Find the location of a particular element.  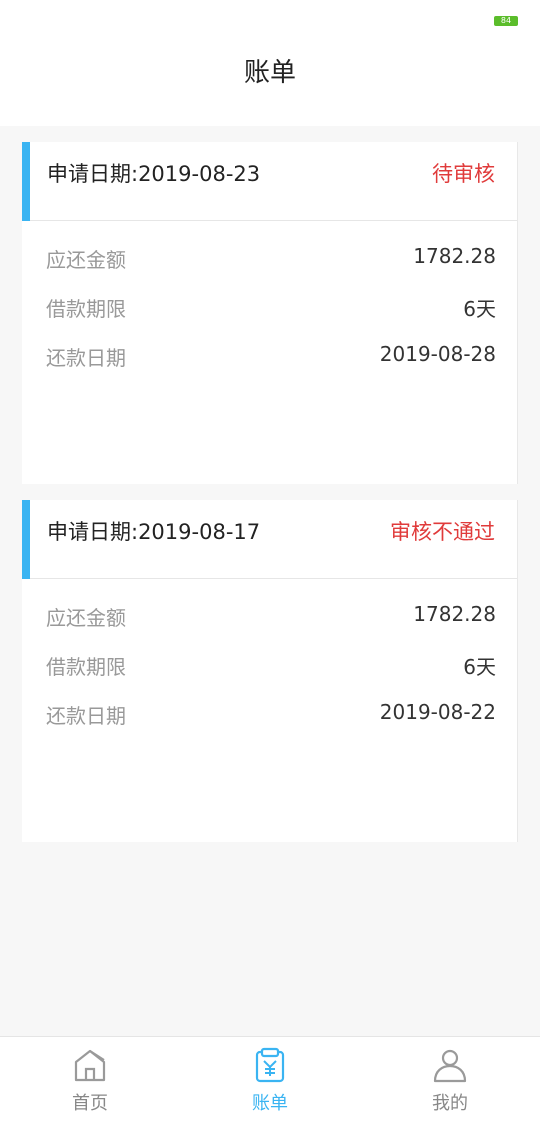

apply-date: 申请日期:2019-08-23 is located at coordinates (154, 174).